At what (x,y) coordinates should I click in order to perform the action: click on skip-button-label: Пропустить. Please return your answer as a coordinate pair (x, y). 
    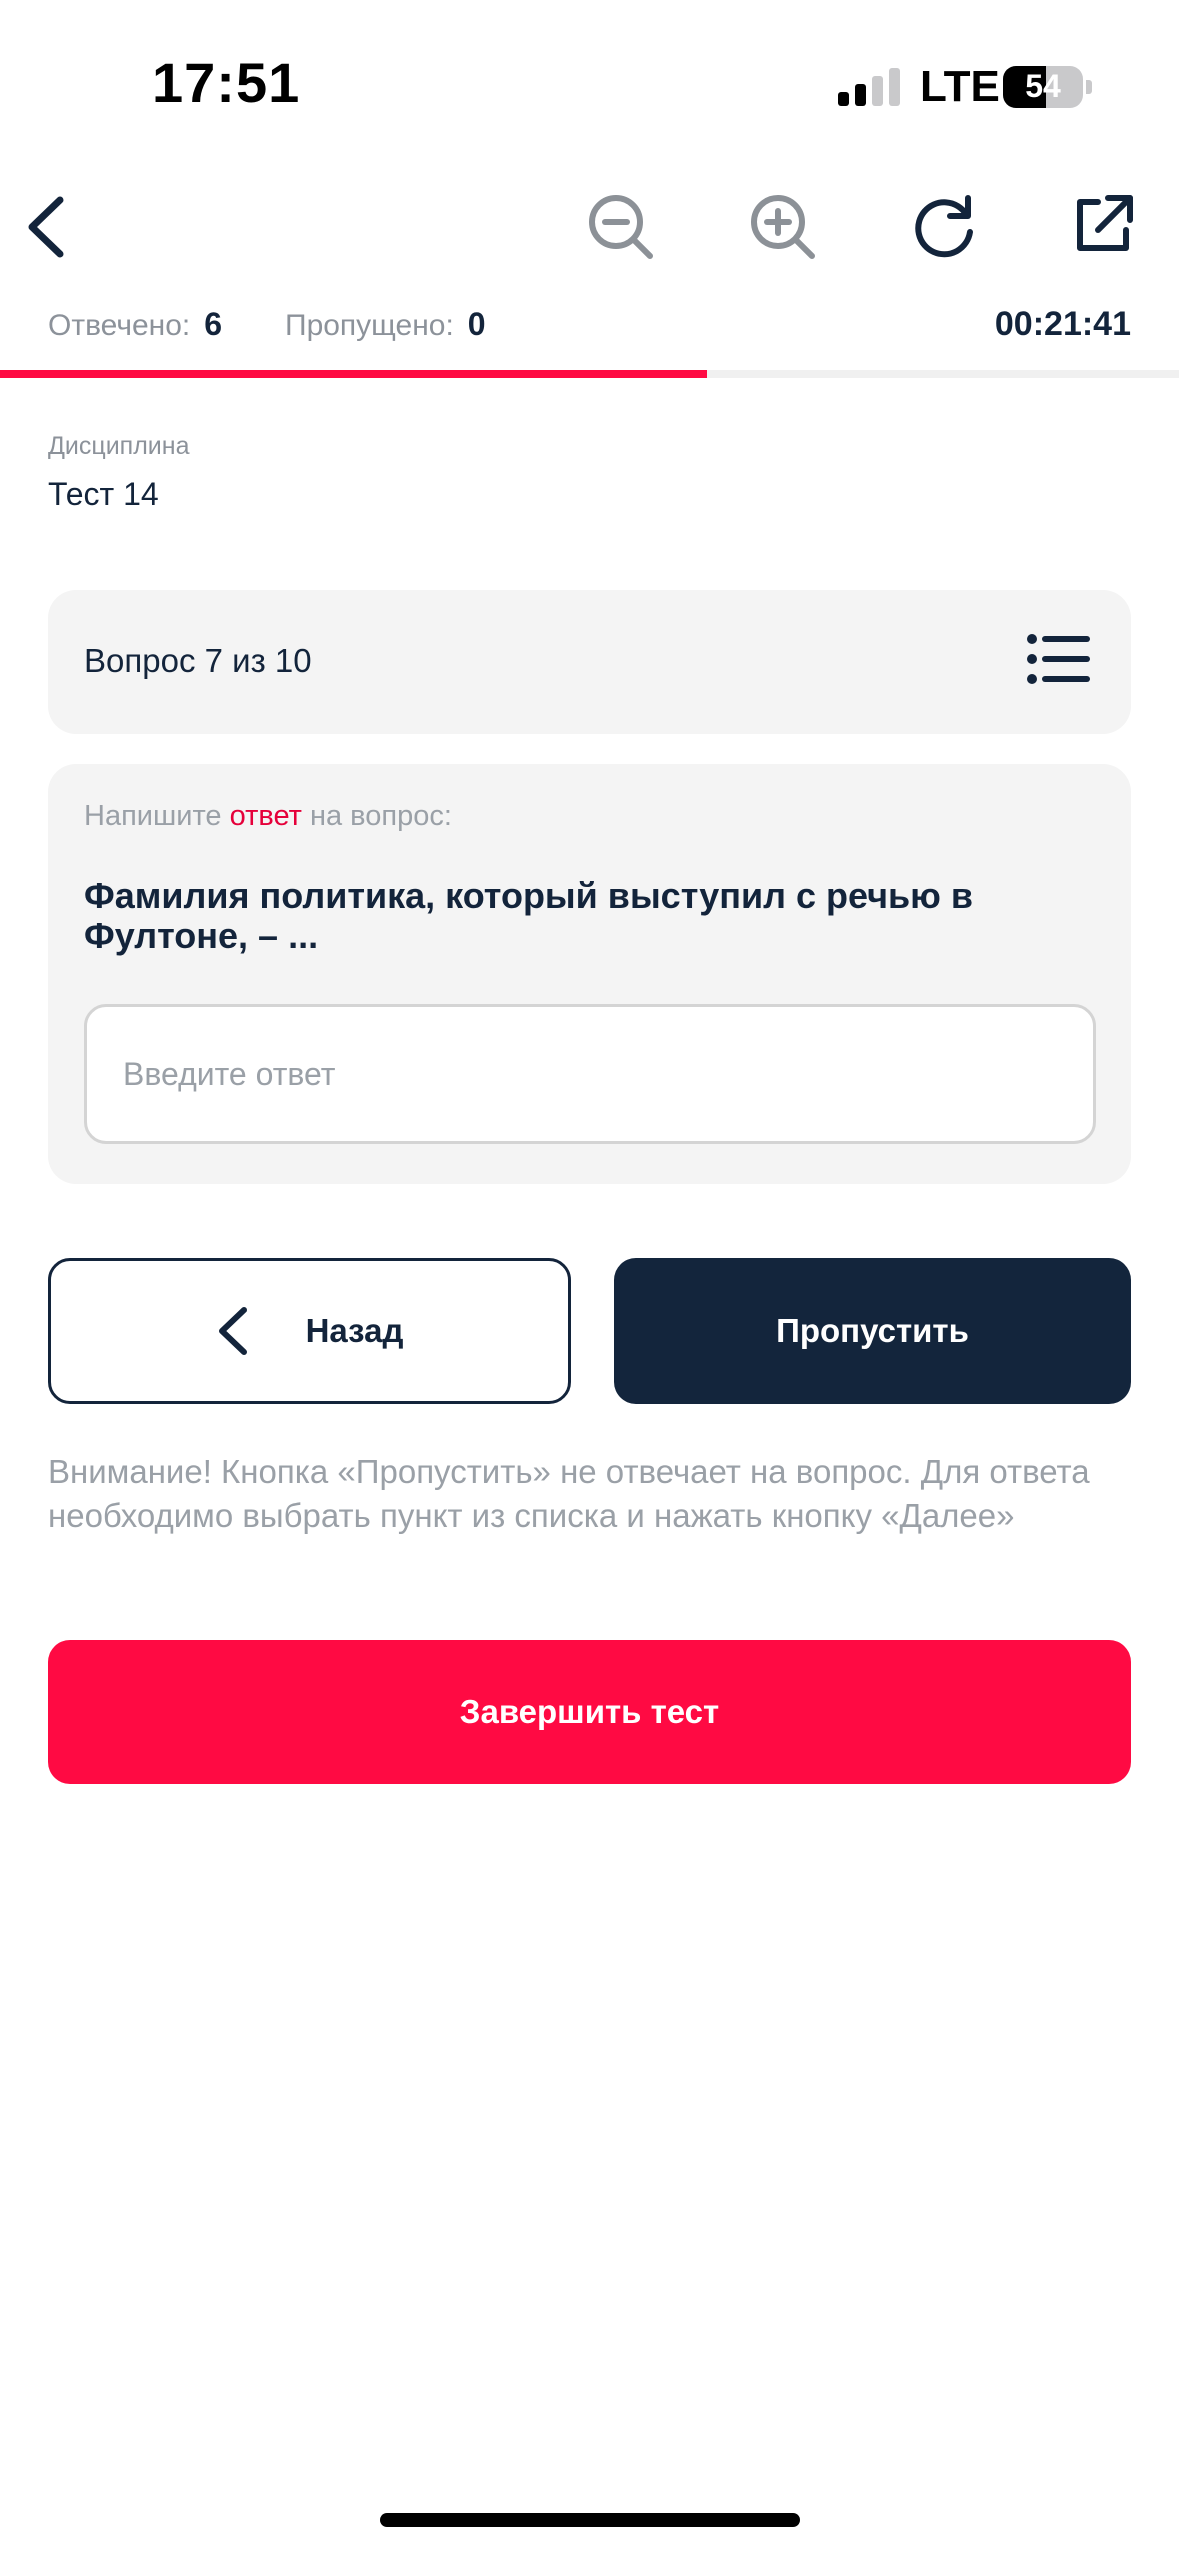
    Looking at the image, I should click on (872, 1330).